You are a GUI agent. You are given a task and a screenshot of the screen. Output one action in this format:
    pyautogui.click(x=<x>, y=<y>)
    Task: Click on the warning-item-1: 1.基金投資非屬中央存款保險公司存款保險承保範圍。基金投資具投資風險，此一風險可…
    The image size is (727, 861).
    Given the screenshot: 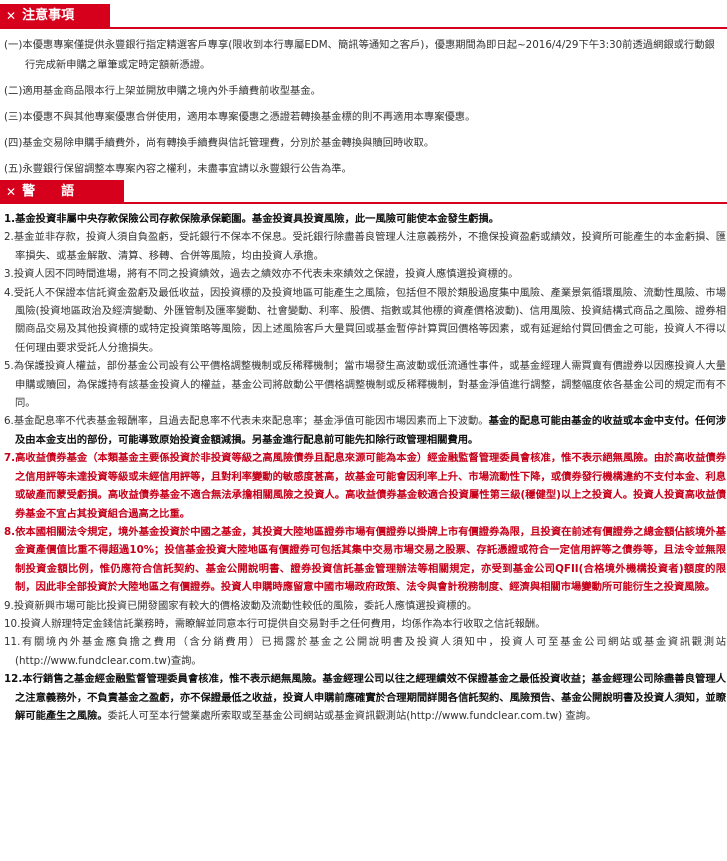 What is the action you would take?
    pyautogui.click(x=365, y=219)
    